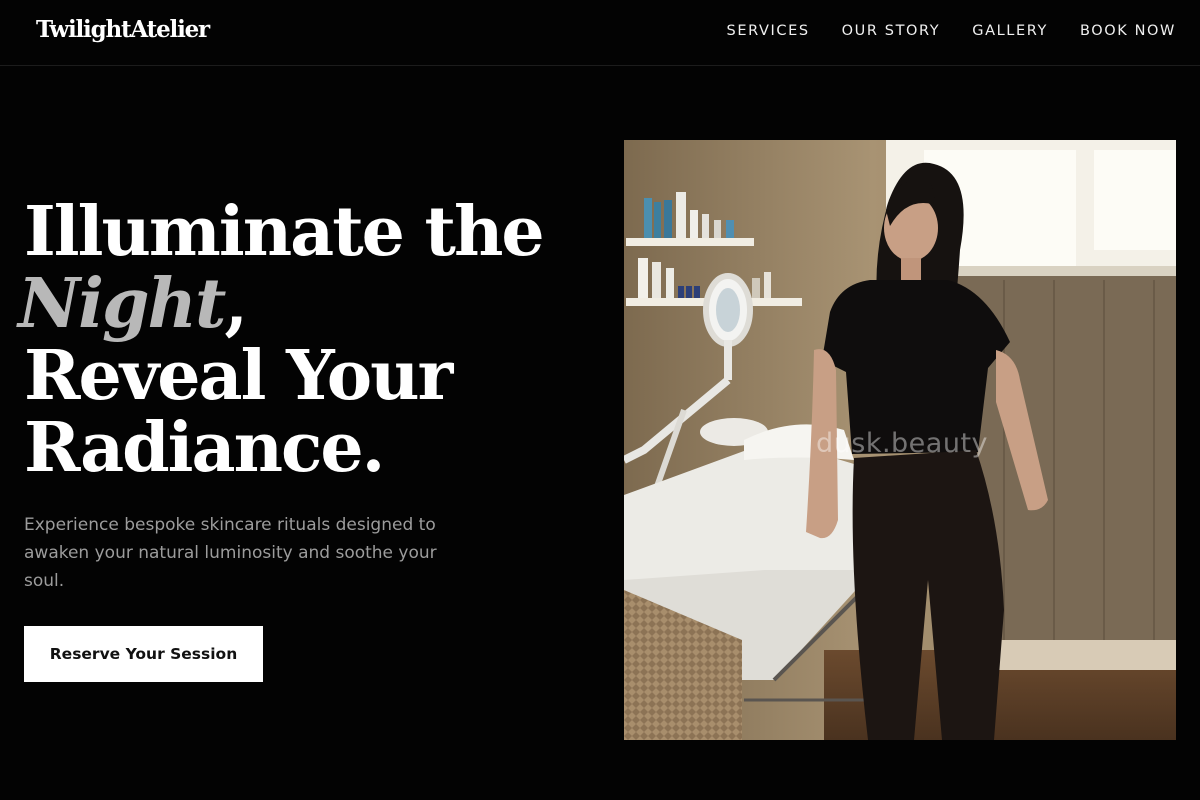 The width and height of the screenshot is (1200, 800). I want to click on main-nav: SERVICES OUR STORY GALLERY BOOK NOW, so click(951, 31).